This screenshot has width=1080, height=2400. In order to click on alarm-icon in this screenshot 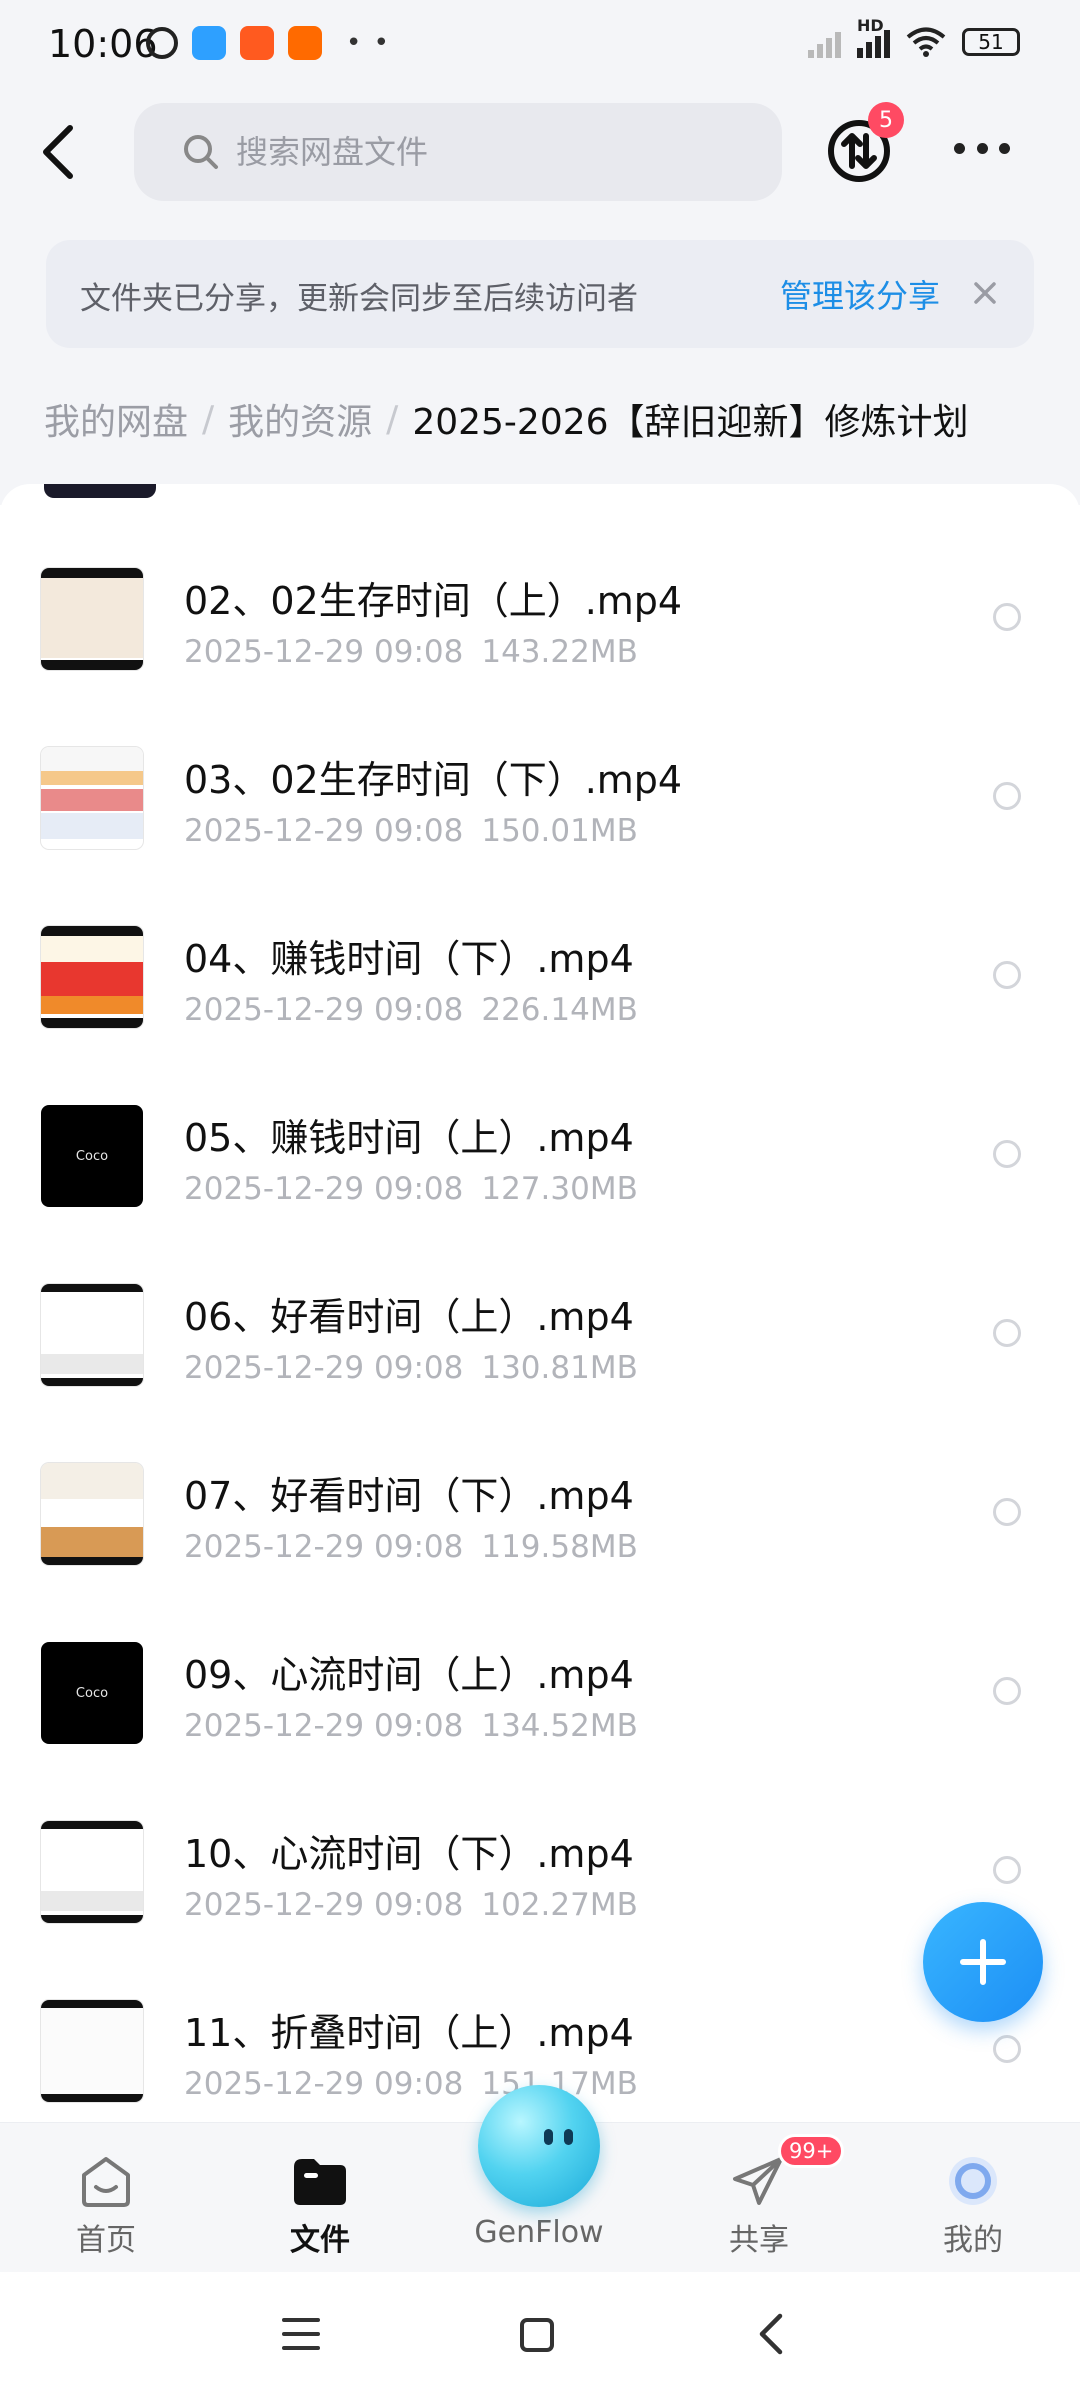, I will do `click(162, 43)`.